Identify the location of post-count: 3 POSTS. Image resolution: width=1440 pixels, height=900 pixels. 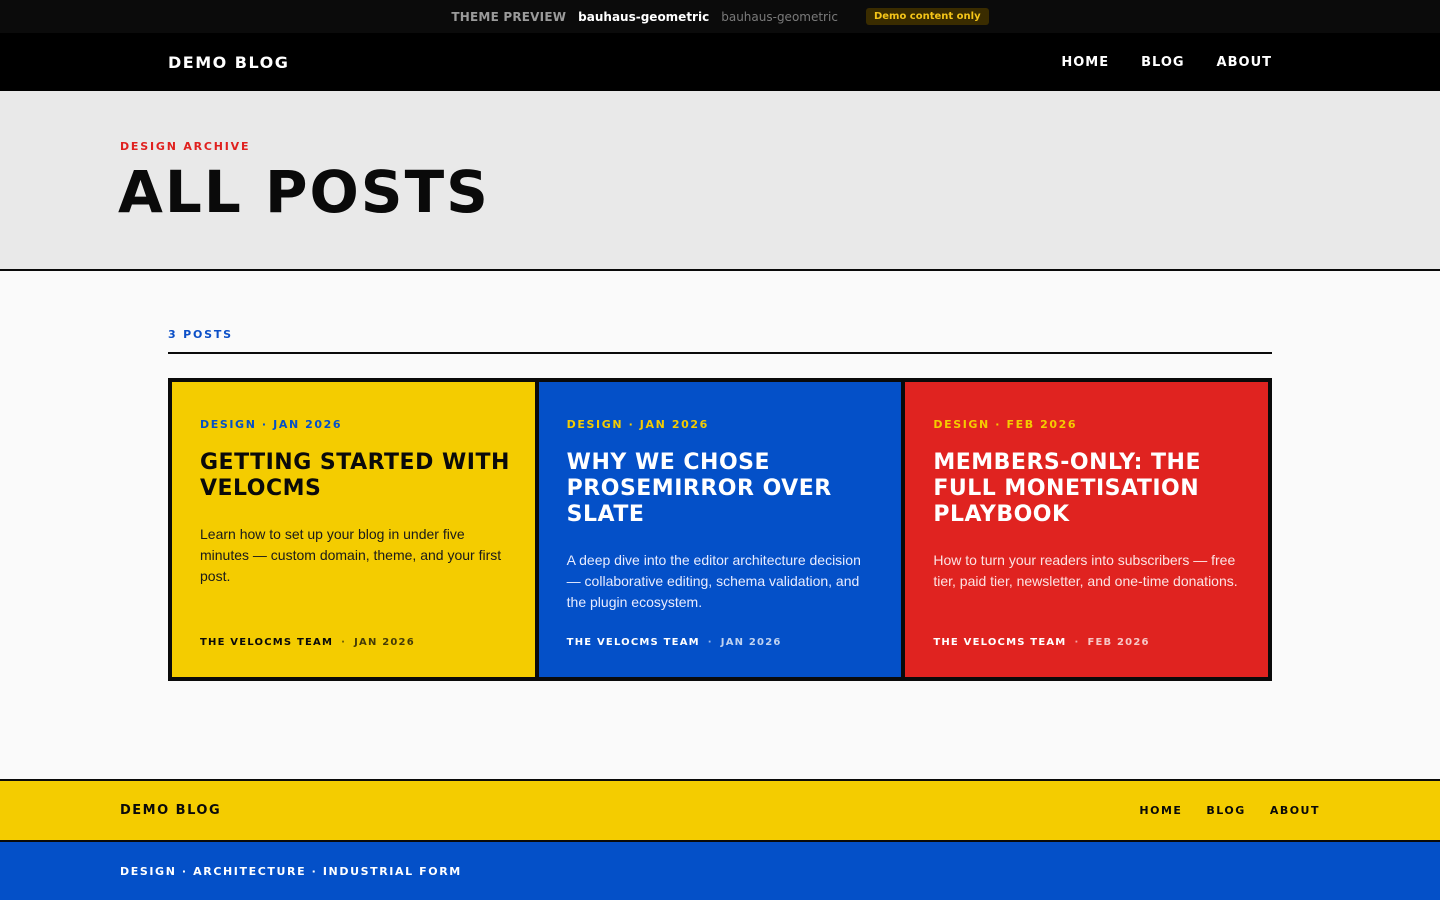
(200, 334).